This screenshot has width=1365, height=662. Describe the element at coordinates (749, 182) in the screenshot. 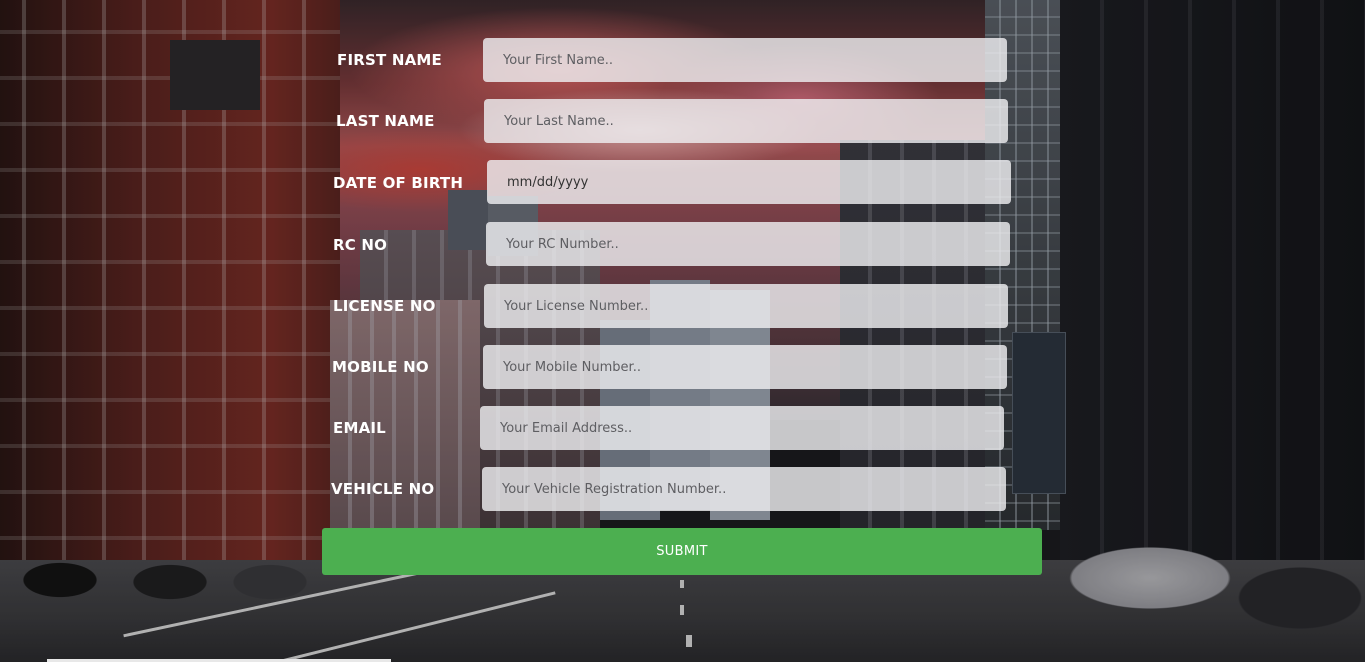

I see `date-of-birth-input: mm/dd/yyyy` at that location.